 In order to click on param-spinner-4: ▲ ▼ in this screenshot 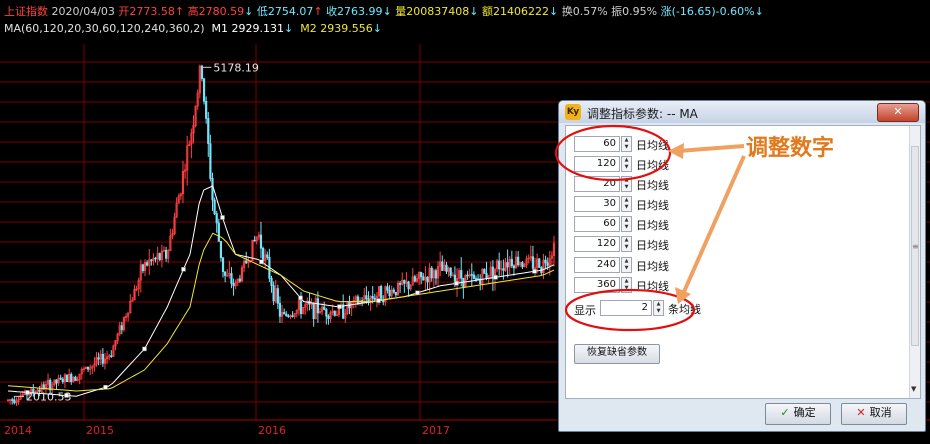, I will do `click(626, 204)`.